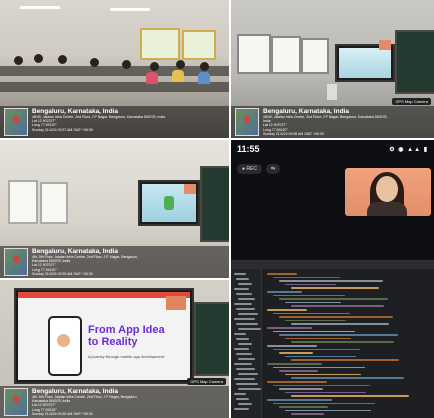 The image size is (434, 418). Describe the element at coordinates (130, 9) in the screenshot. I see `ceiling-light` at that location.